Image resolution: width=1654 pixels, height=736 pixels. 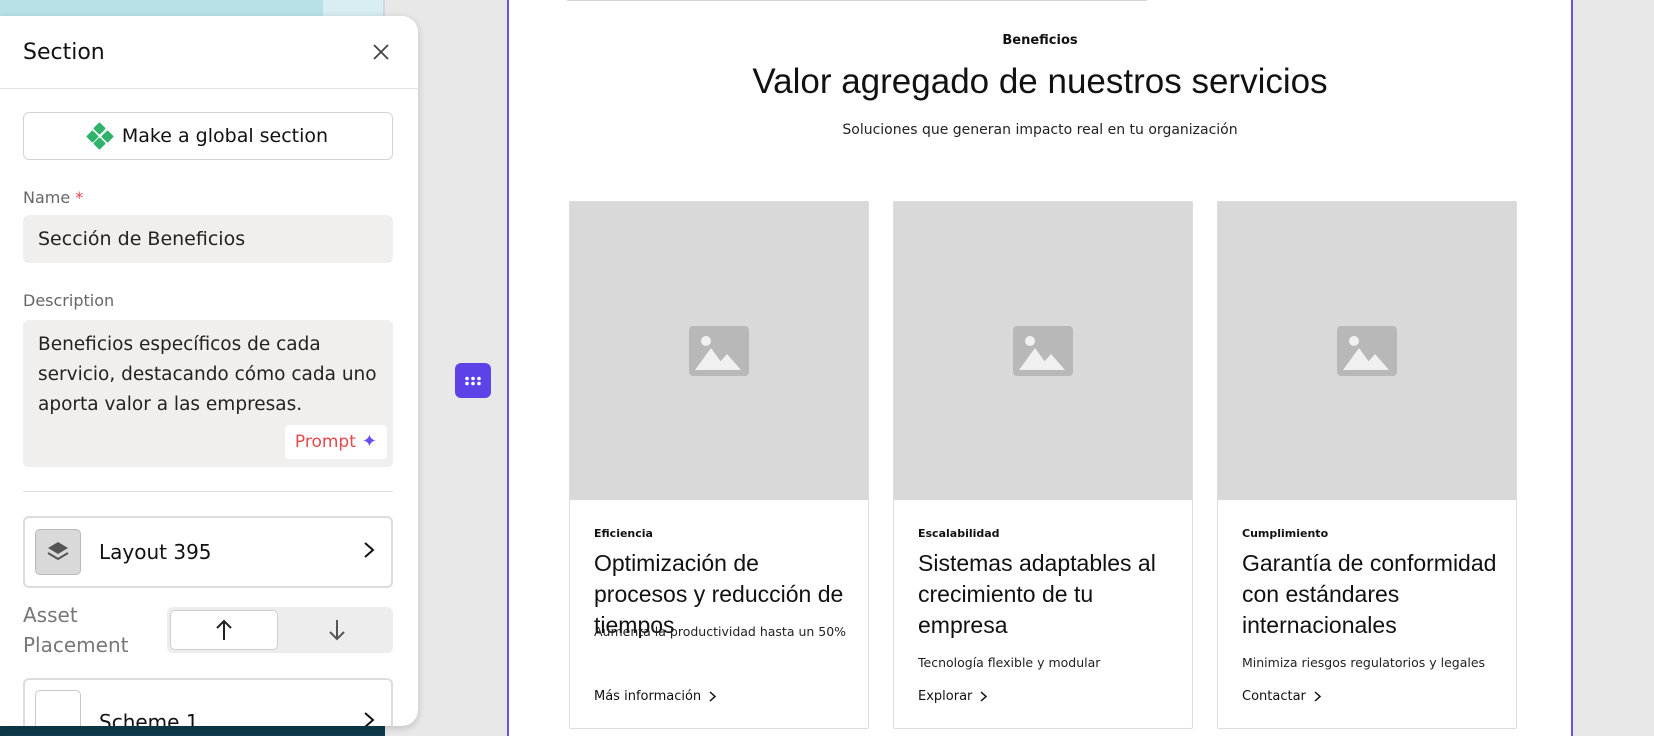 I want to click on arrow-down-icon, so click(x=337, y=630).